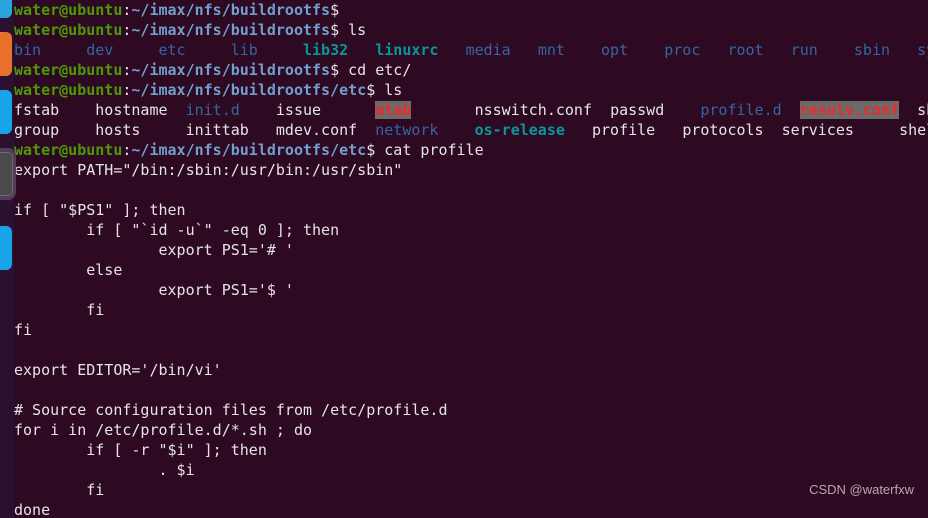  I want to click on ls-entry: resolv.conf, so click(849, 110).